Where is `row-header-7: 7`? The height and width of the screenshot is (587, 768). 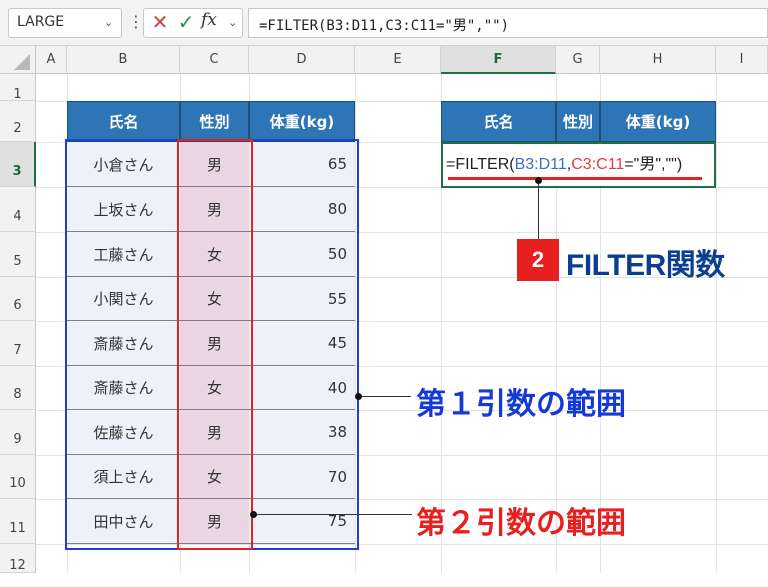 row-header-7: 7 is located at coordinates (18, 343).